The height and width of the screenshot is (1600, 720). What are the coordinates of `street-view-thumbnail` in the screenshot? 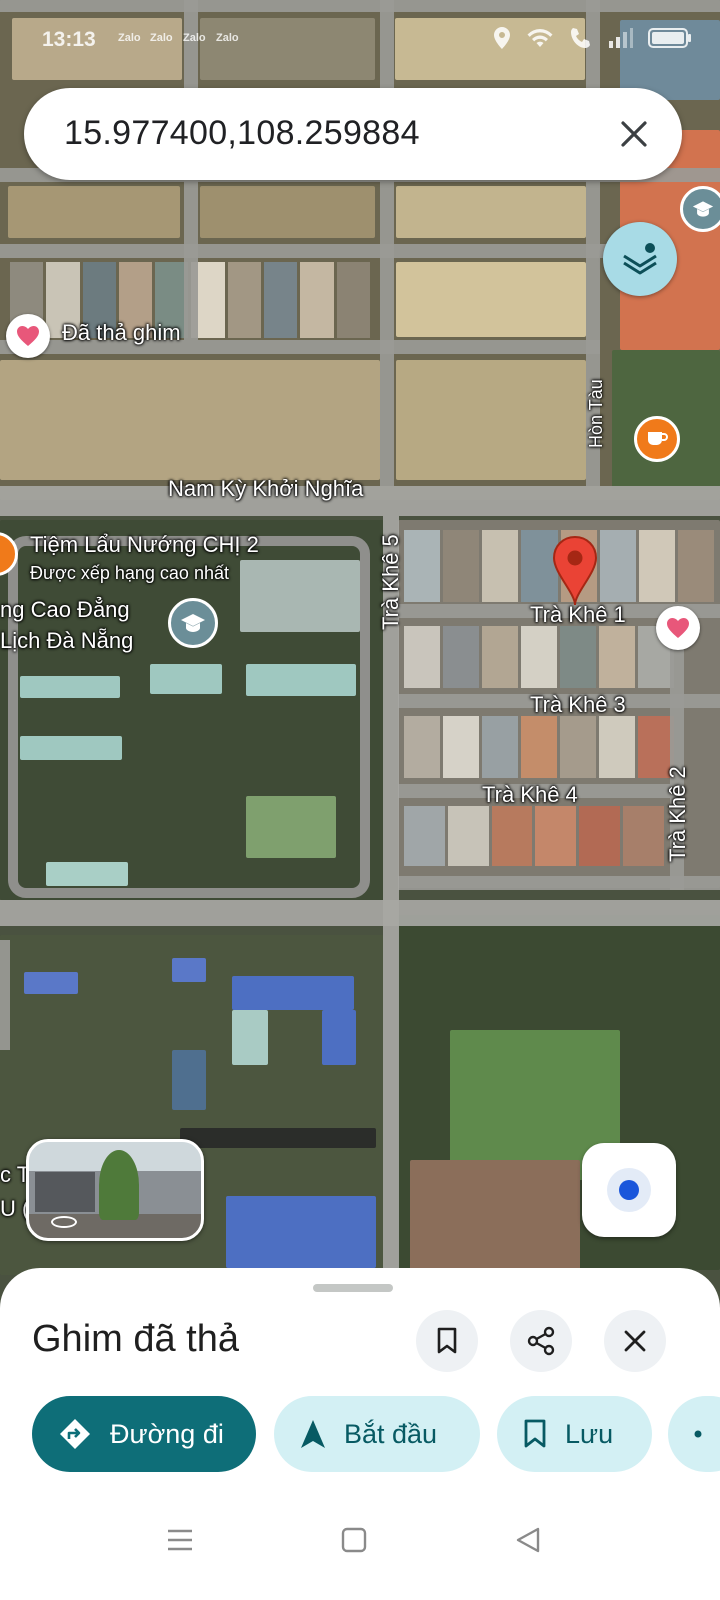 It's located at (115, 1190).